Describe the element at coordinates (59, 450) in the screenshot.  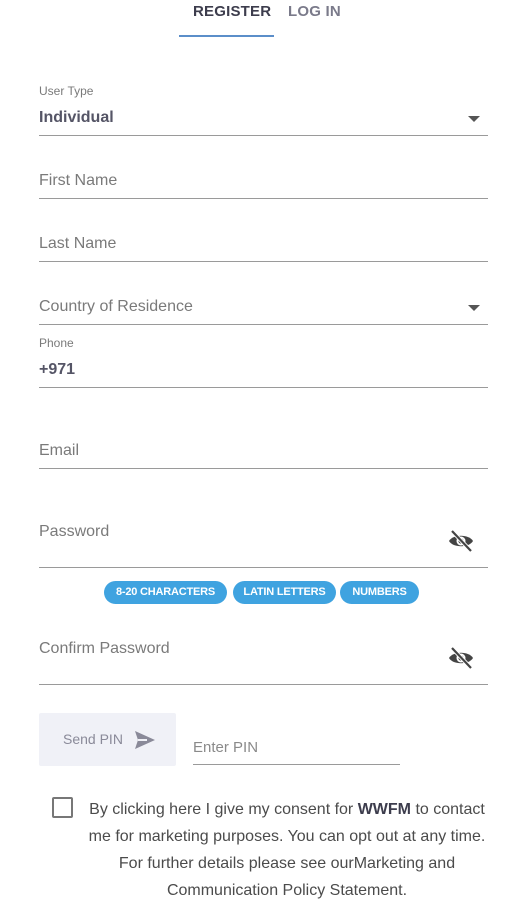
I see `email-placeholder: Email` at that location.